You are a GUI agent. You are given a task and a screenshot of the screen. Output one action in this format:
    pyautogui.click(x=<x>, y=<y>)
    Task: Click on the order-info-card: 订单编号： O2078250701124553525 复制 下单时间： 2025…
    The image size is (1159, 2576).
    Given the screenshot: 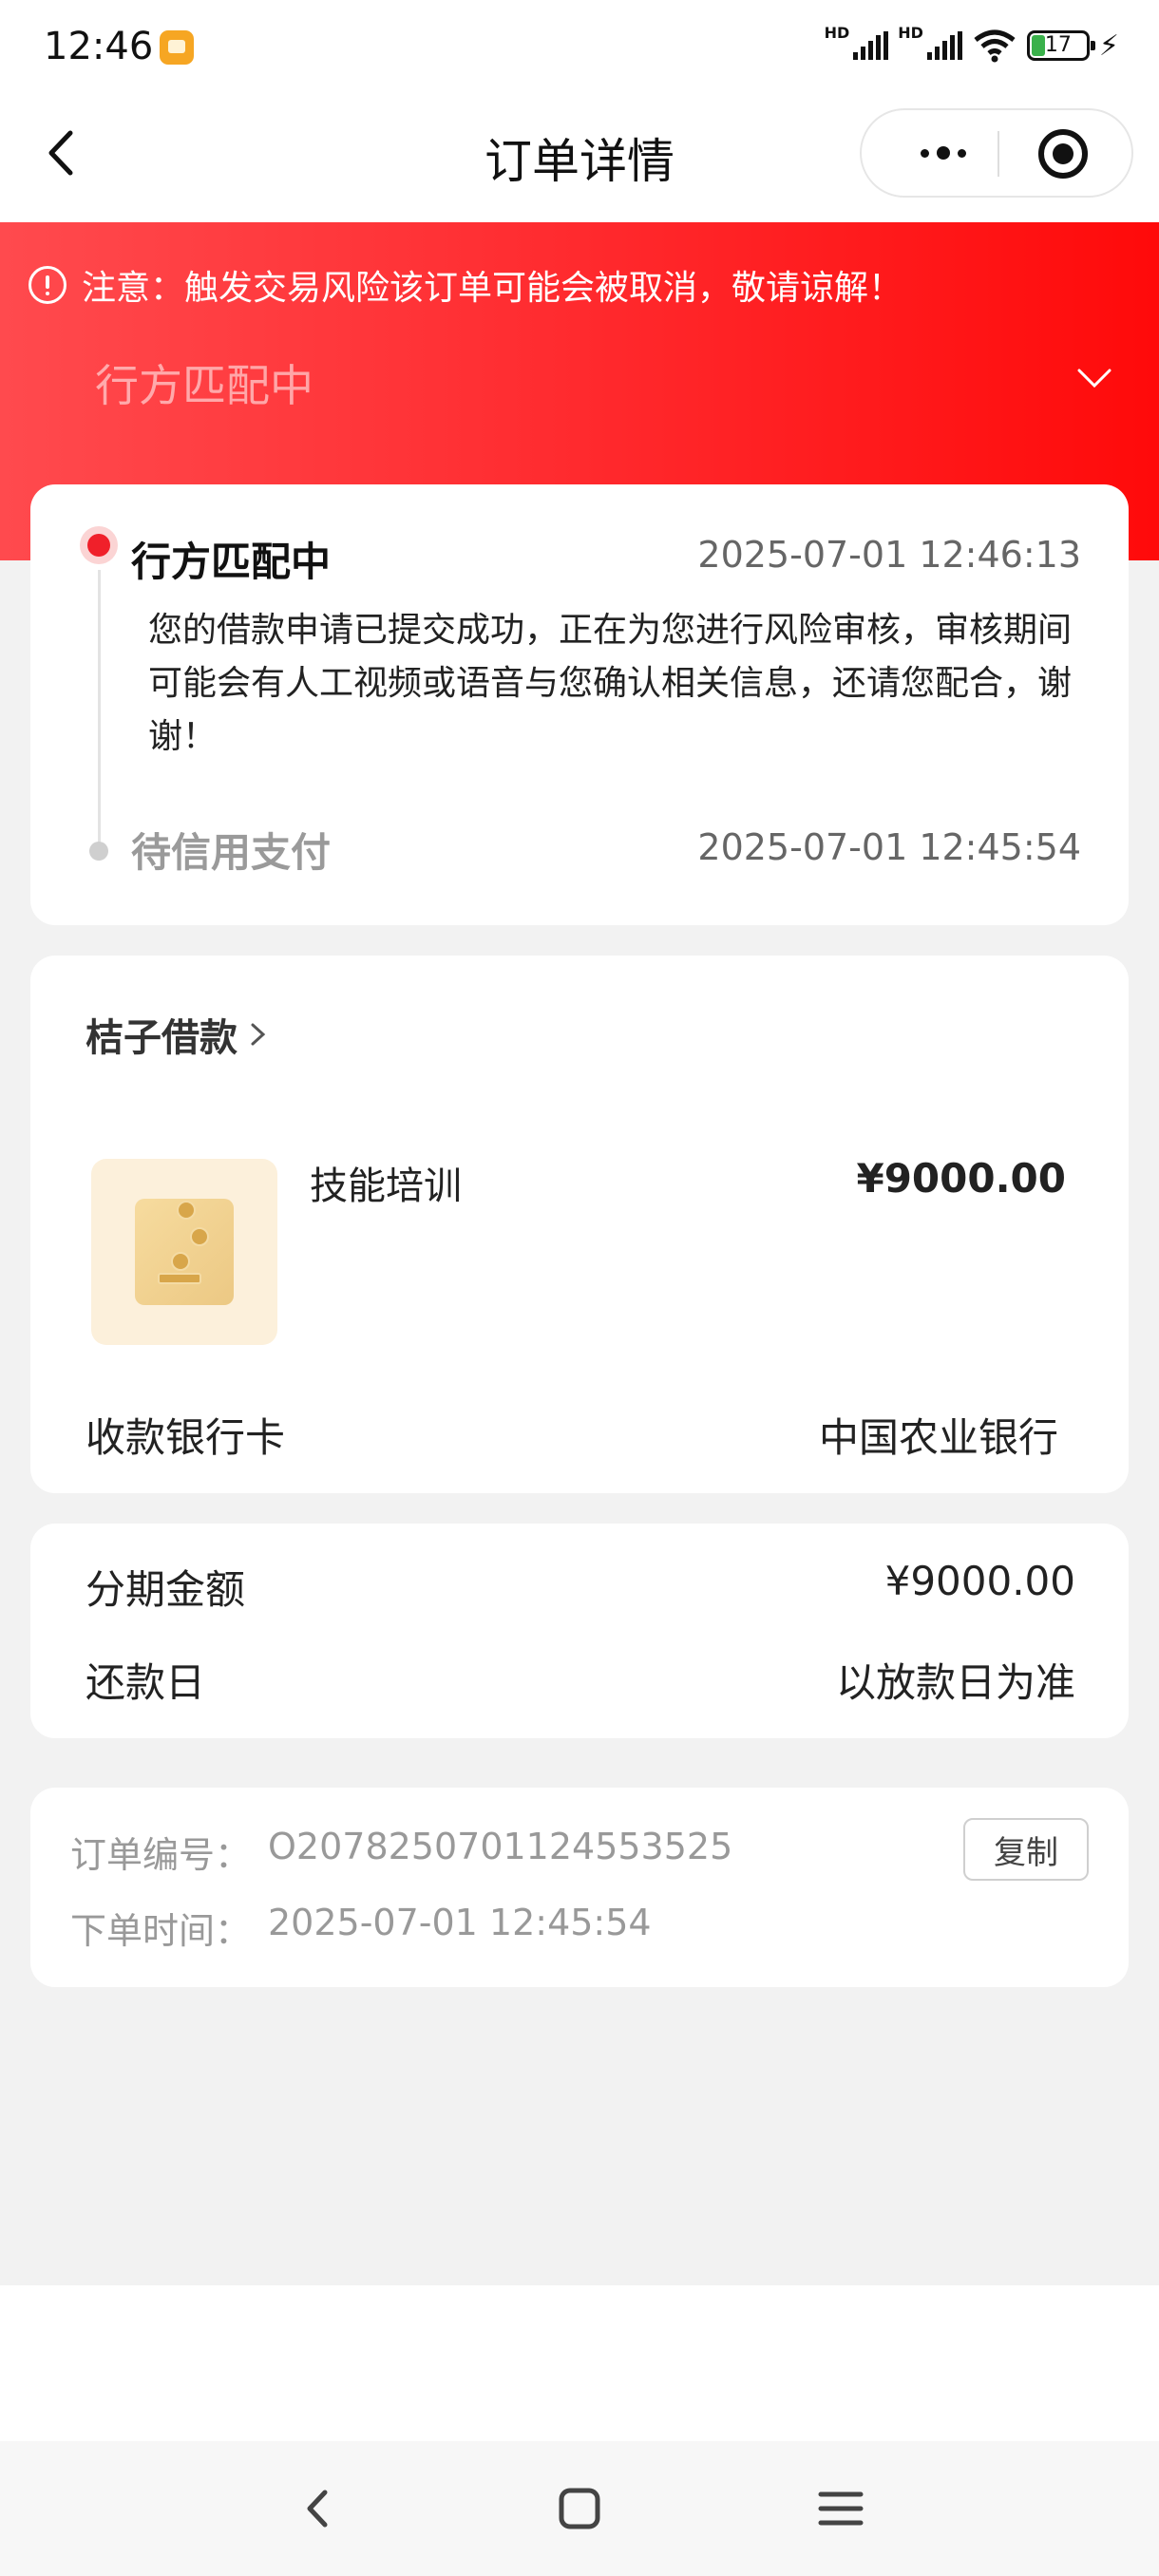 What is the action you would take?
    pyautogui.click(x=579, y=1887)
    